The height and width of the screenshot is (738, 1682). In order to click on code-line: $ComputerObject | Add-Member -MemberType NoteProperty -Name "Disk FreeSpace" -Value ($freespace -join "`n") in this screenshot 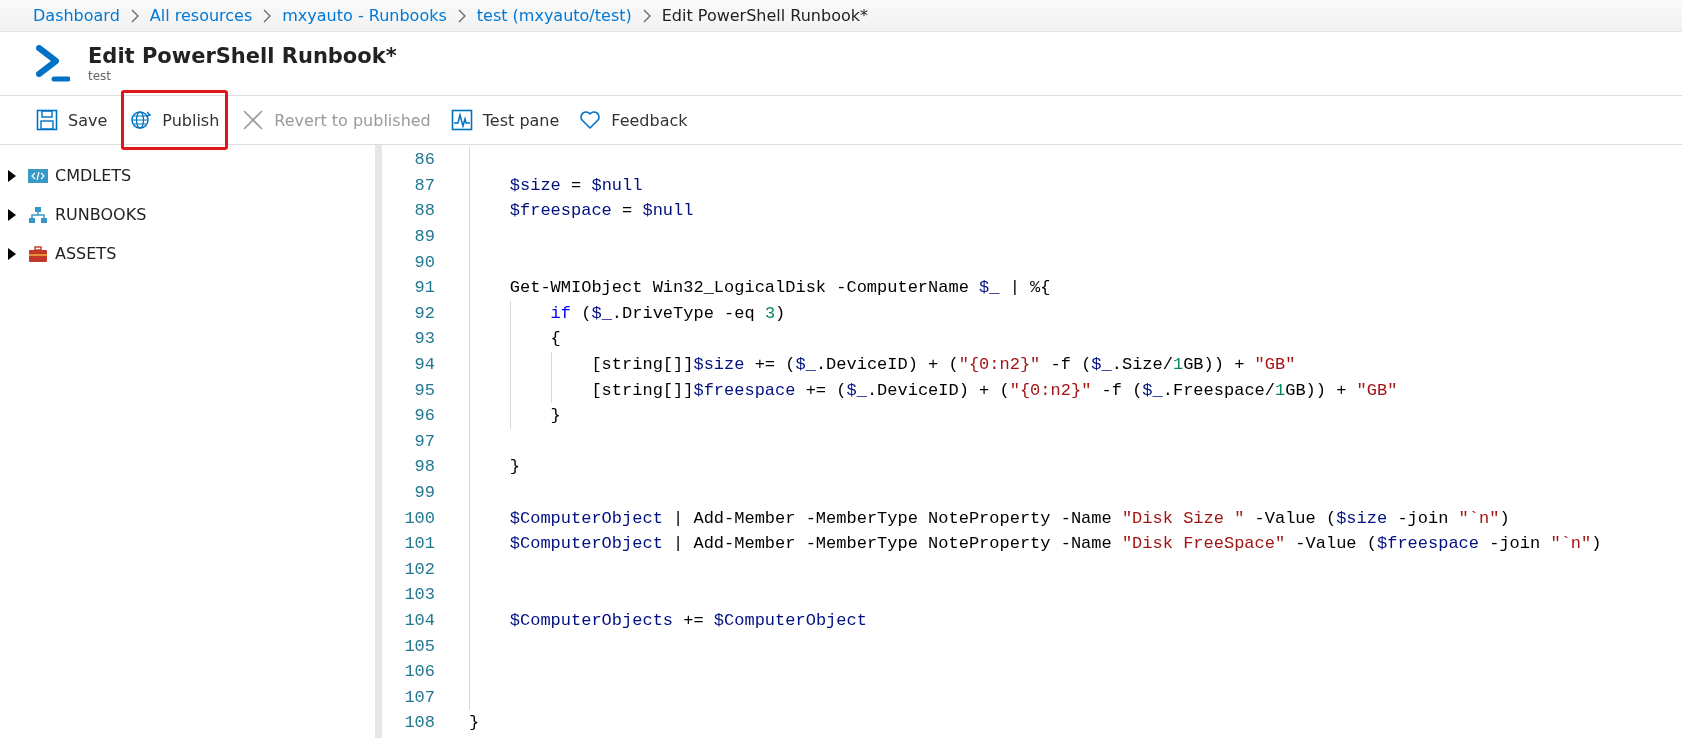, I will do `click(1055, 544)`.